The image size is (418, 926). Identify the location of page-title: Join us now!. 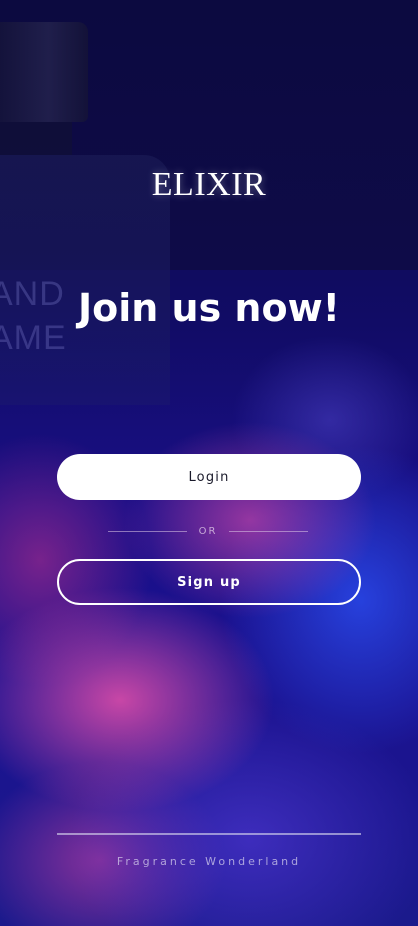
(209, 308).